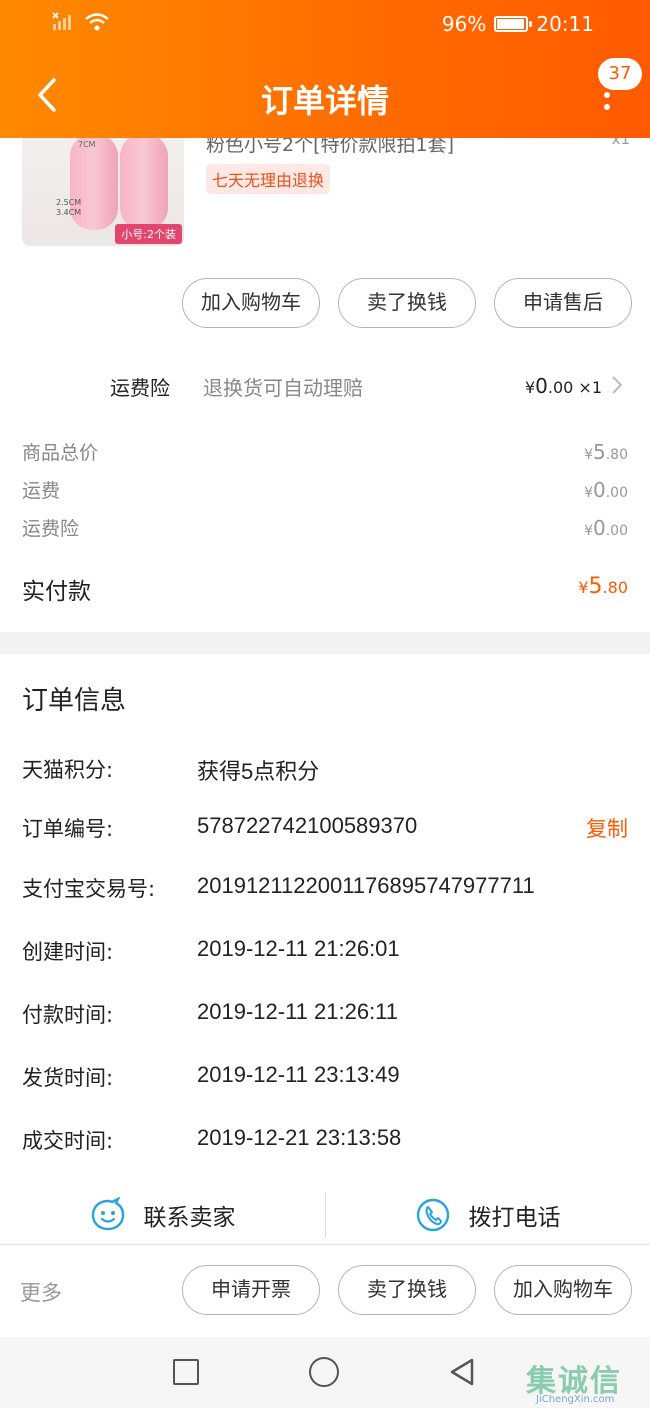 This screenshot has width=650, height=1408. Describe the element at coordinates (211, 1076) in the screenshot. I see `info-row-shipped-time: 发货时间: 2019-12-11 23:13:49` at that location.